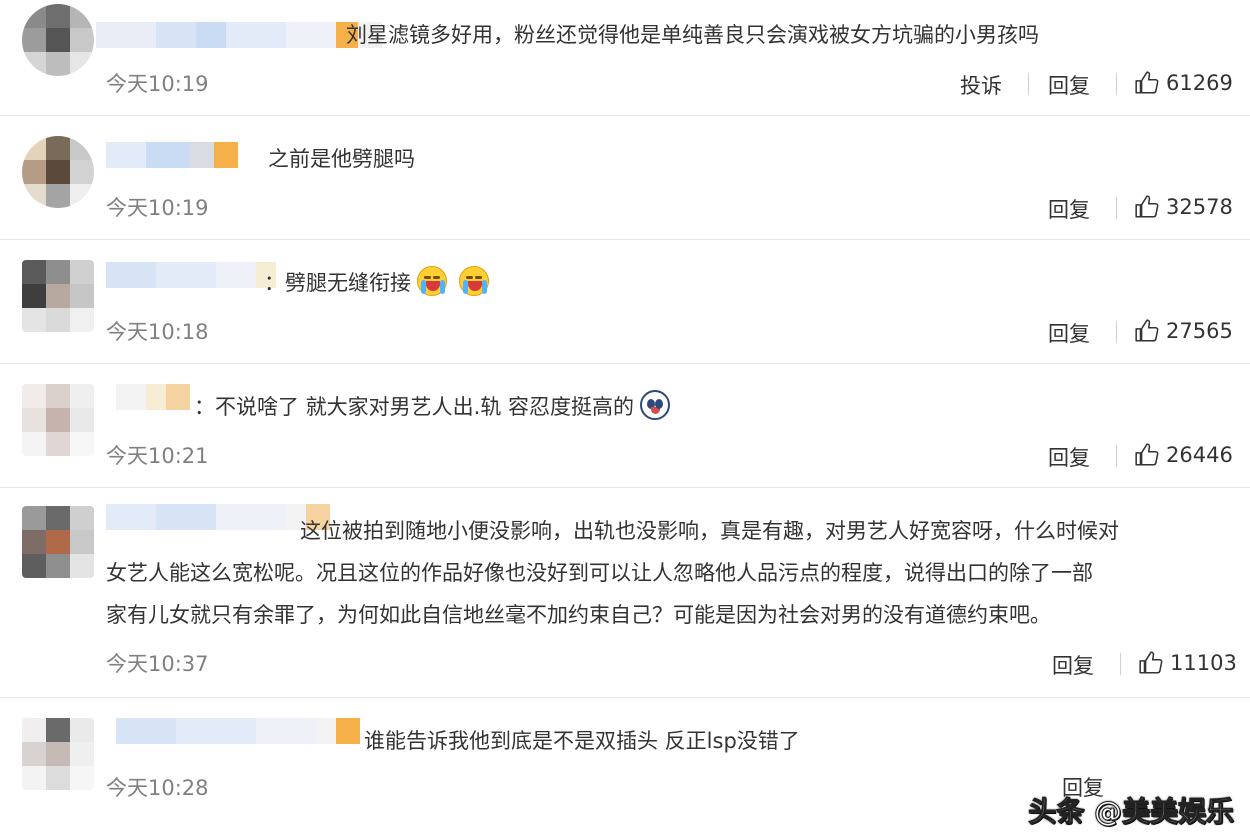 The width and height of the screenshot is (1250, 840). What do you see at coordinates (157, 456) in the screenshot?
I see `comment-time: 今天10:21` at bounding box center [157, 456].